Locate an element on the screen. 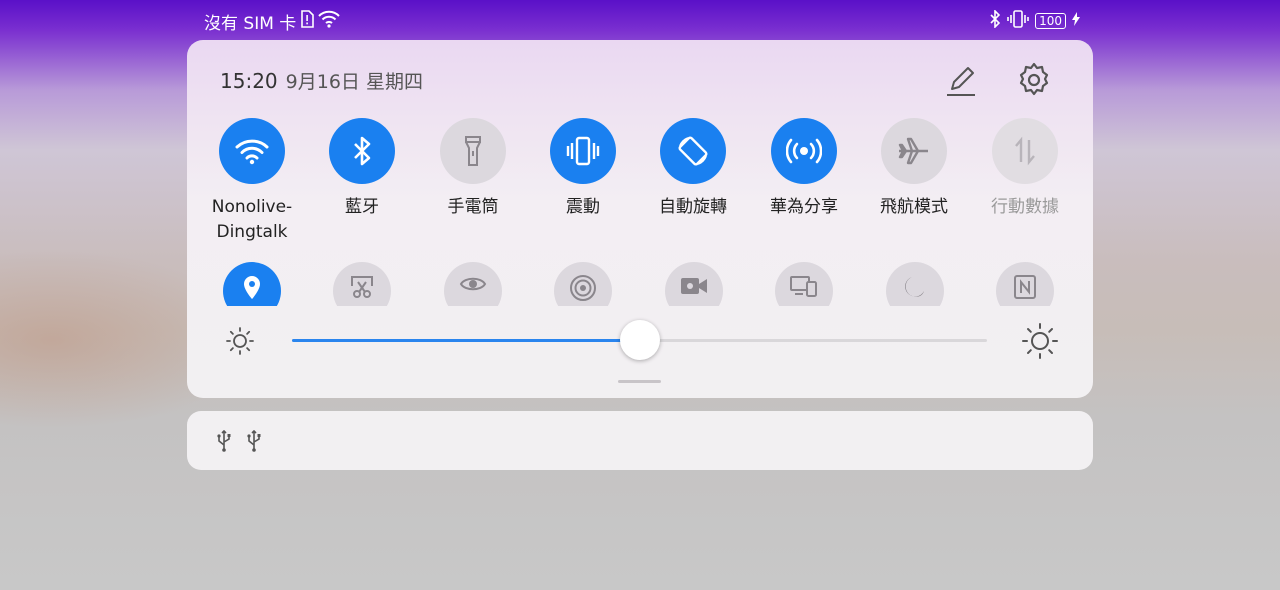 The image size is (1280, 590). toggle-auto-rotate-circle is located at coordinates (693, 151).